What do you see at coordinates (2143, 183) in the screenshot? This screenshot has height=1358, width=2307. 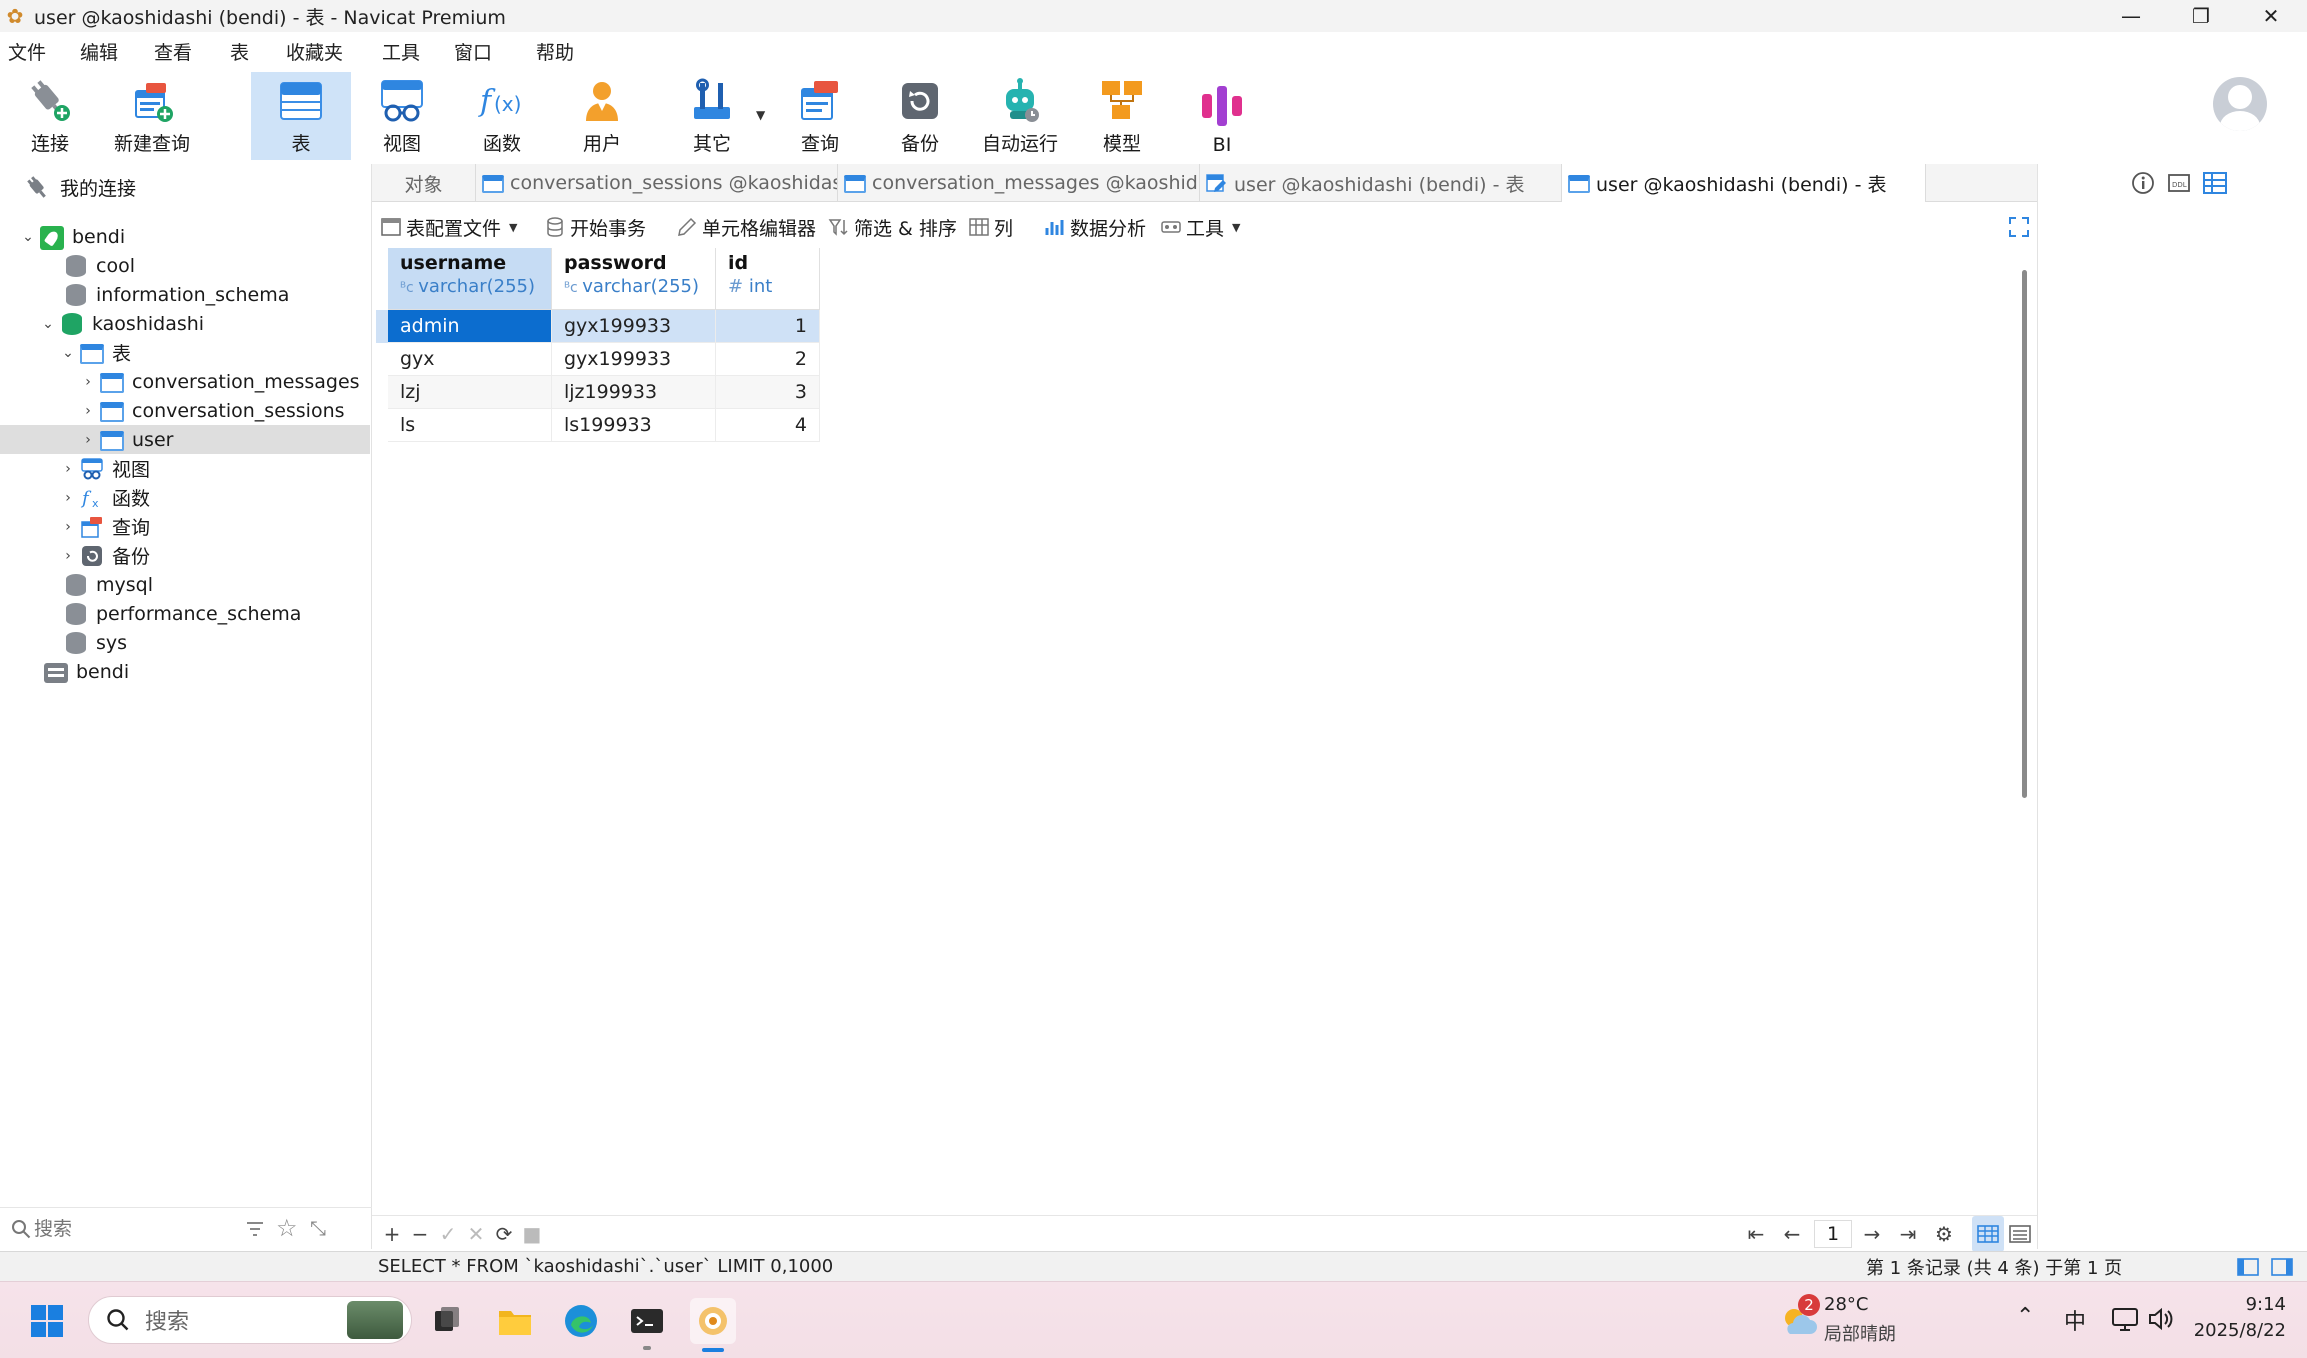 I see `info-icon` at bounding box center [2143, 183].